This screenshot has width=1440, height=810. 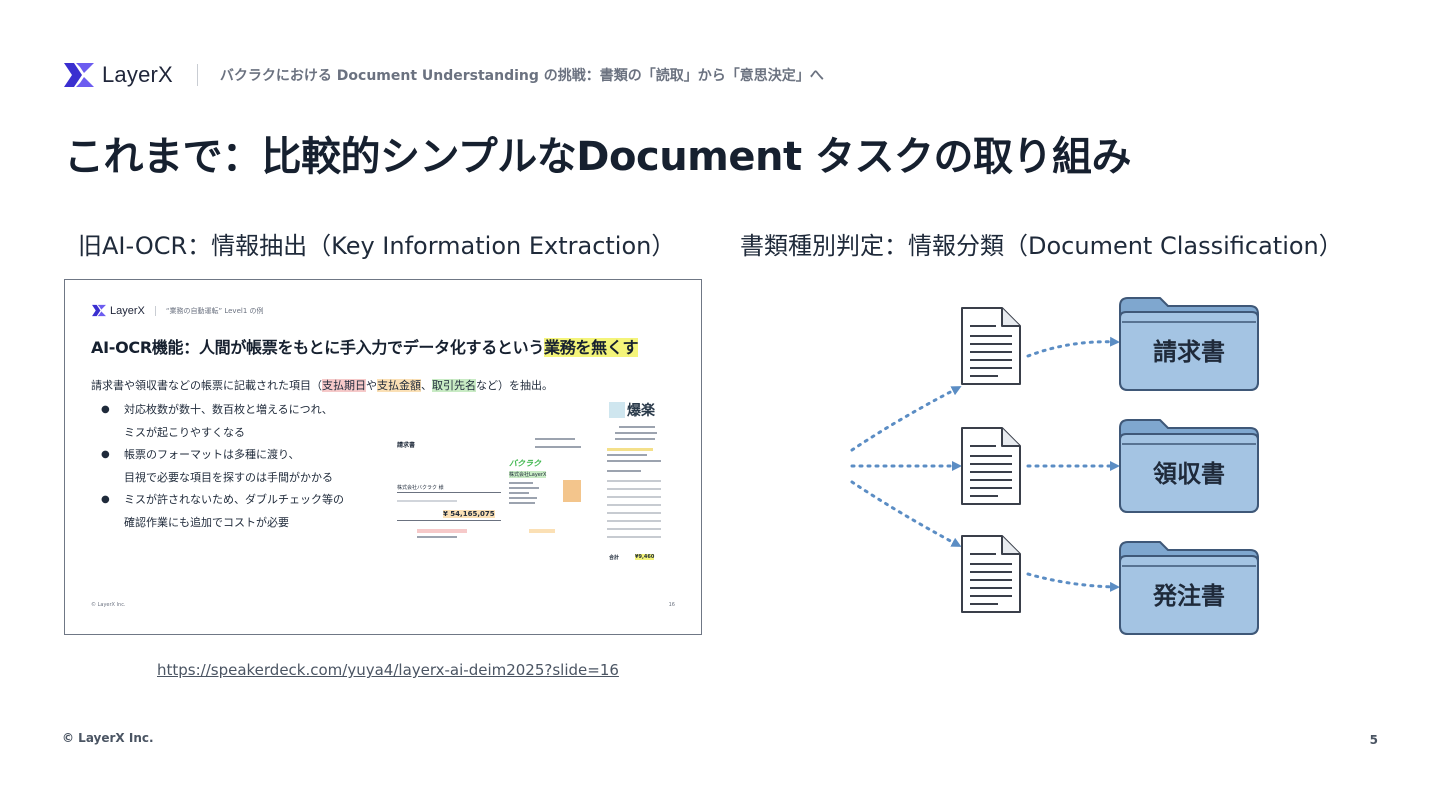 I want to click on page-number: 5, so click(x=1373, y=740).